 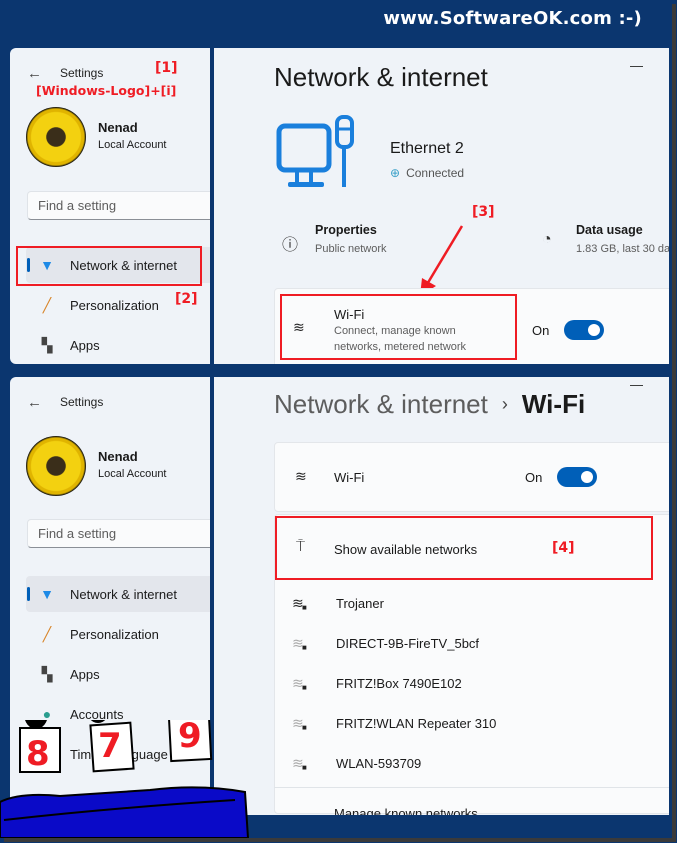 What do you see at coordinates (406, 810) in the screenshot?
I see `manage-known-networks-link: Manage known networks` at bounding box center [406, 810].